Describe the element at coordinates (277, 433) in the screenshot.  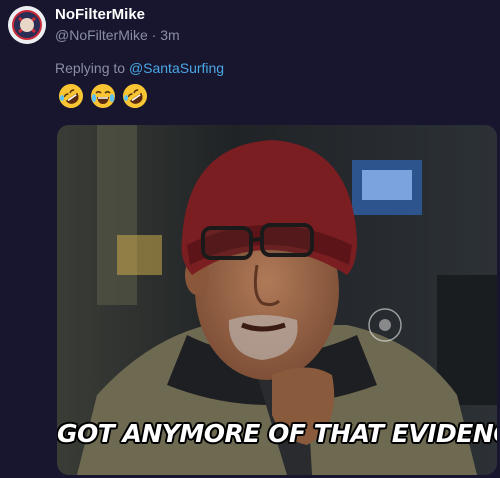
I see `meme-caption: GOT ANYMORE OF THAT EVIDENCE?` at that location.